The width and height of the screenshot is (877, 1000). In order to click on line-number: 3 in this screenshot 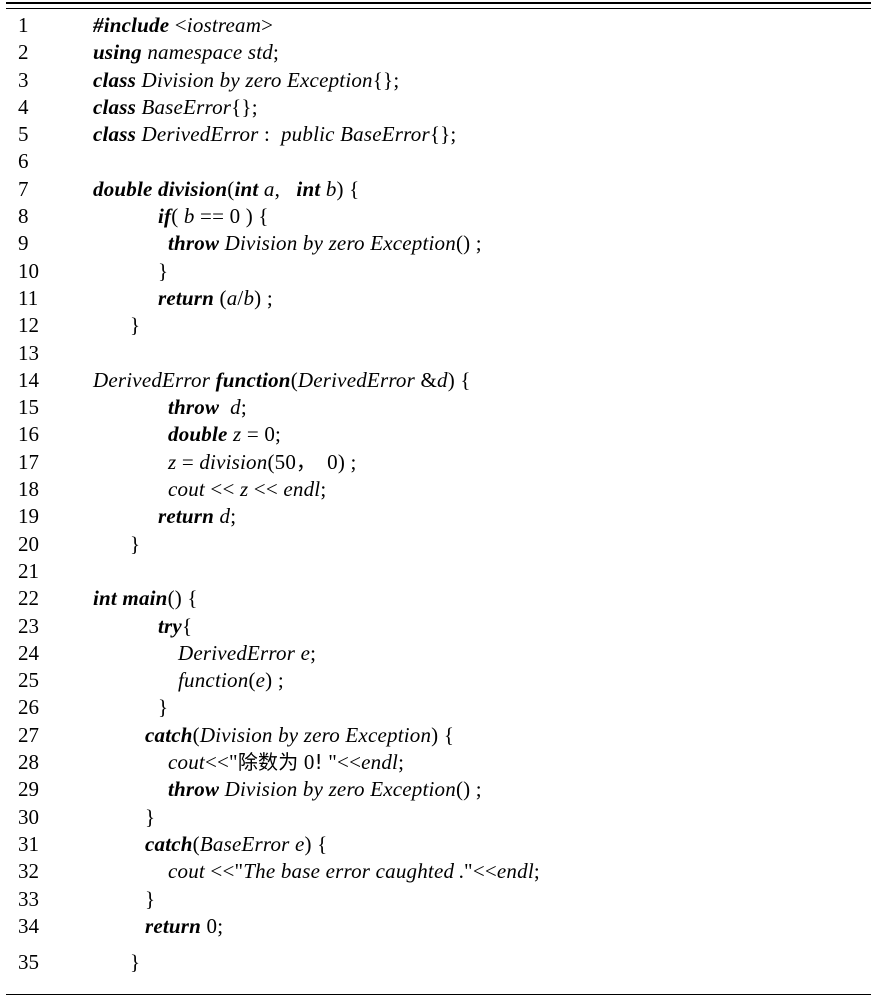, I will do `click(23, 79)`.